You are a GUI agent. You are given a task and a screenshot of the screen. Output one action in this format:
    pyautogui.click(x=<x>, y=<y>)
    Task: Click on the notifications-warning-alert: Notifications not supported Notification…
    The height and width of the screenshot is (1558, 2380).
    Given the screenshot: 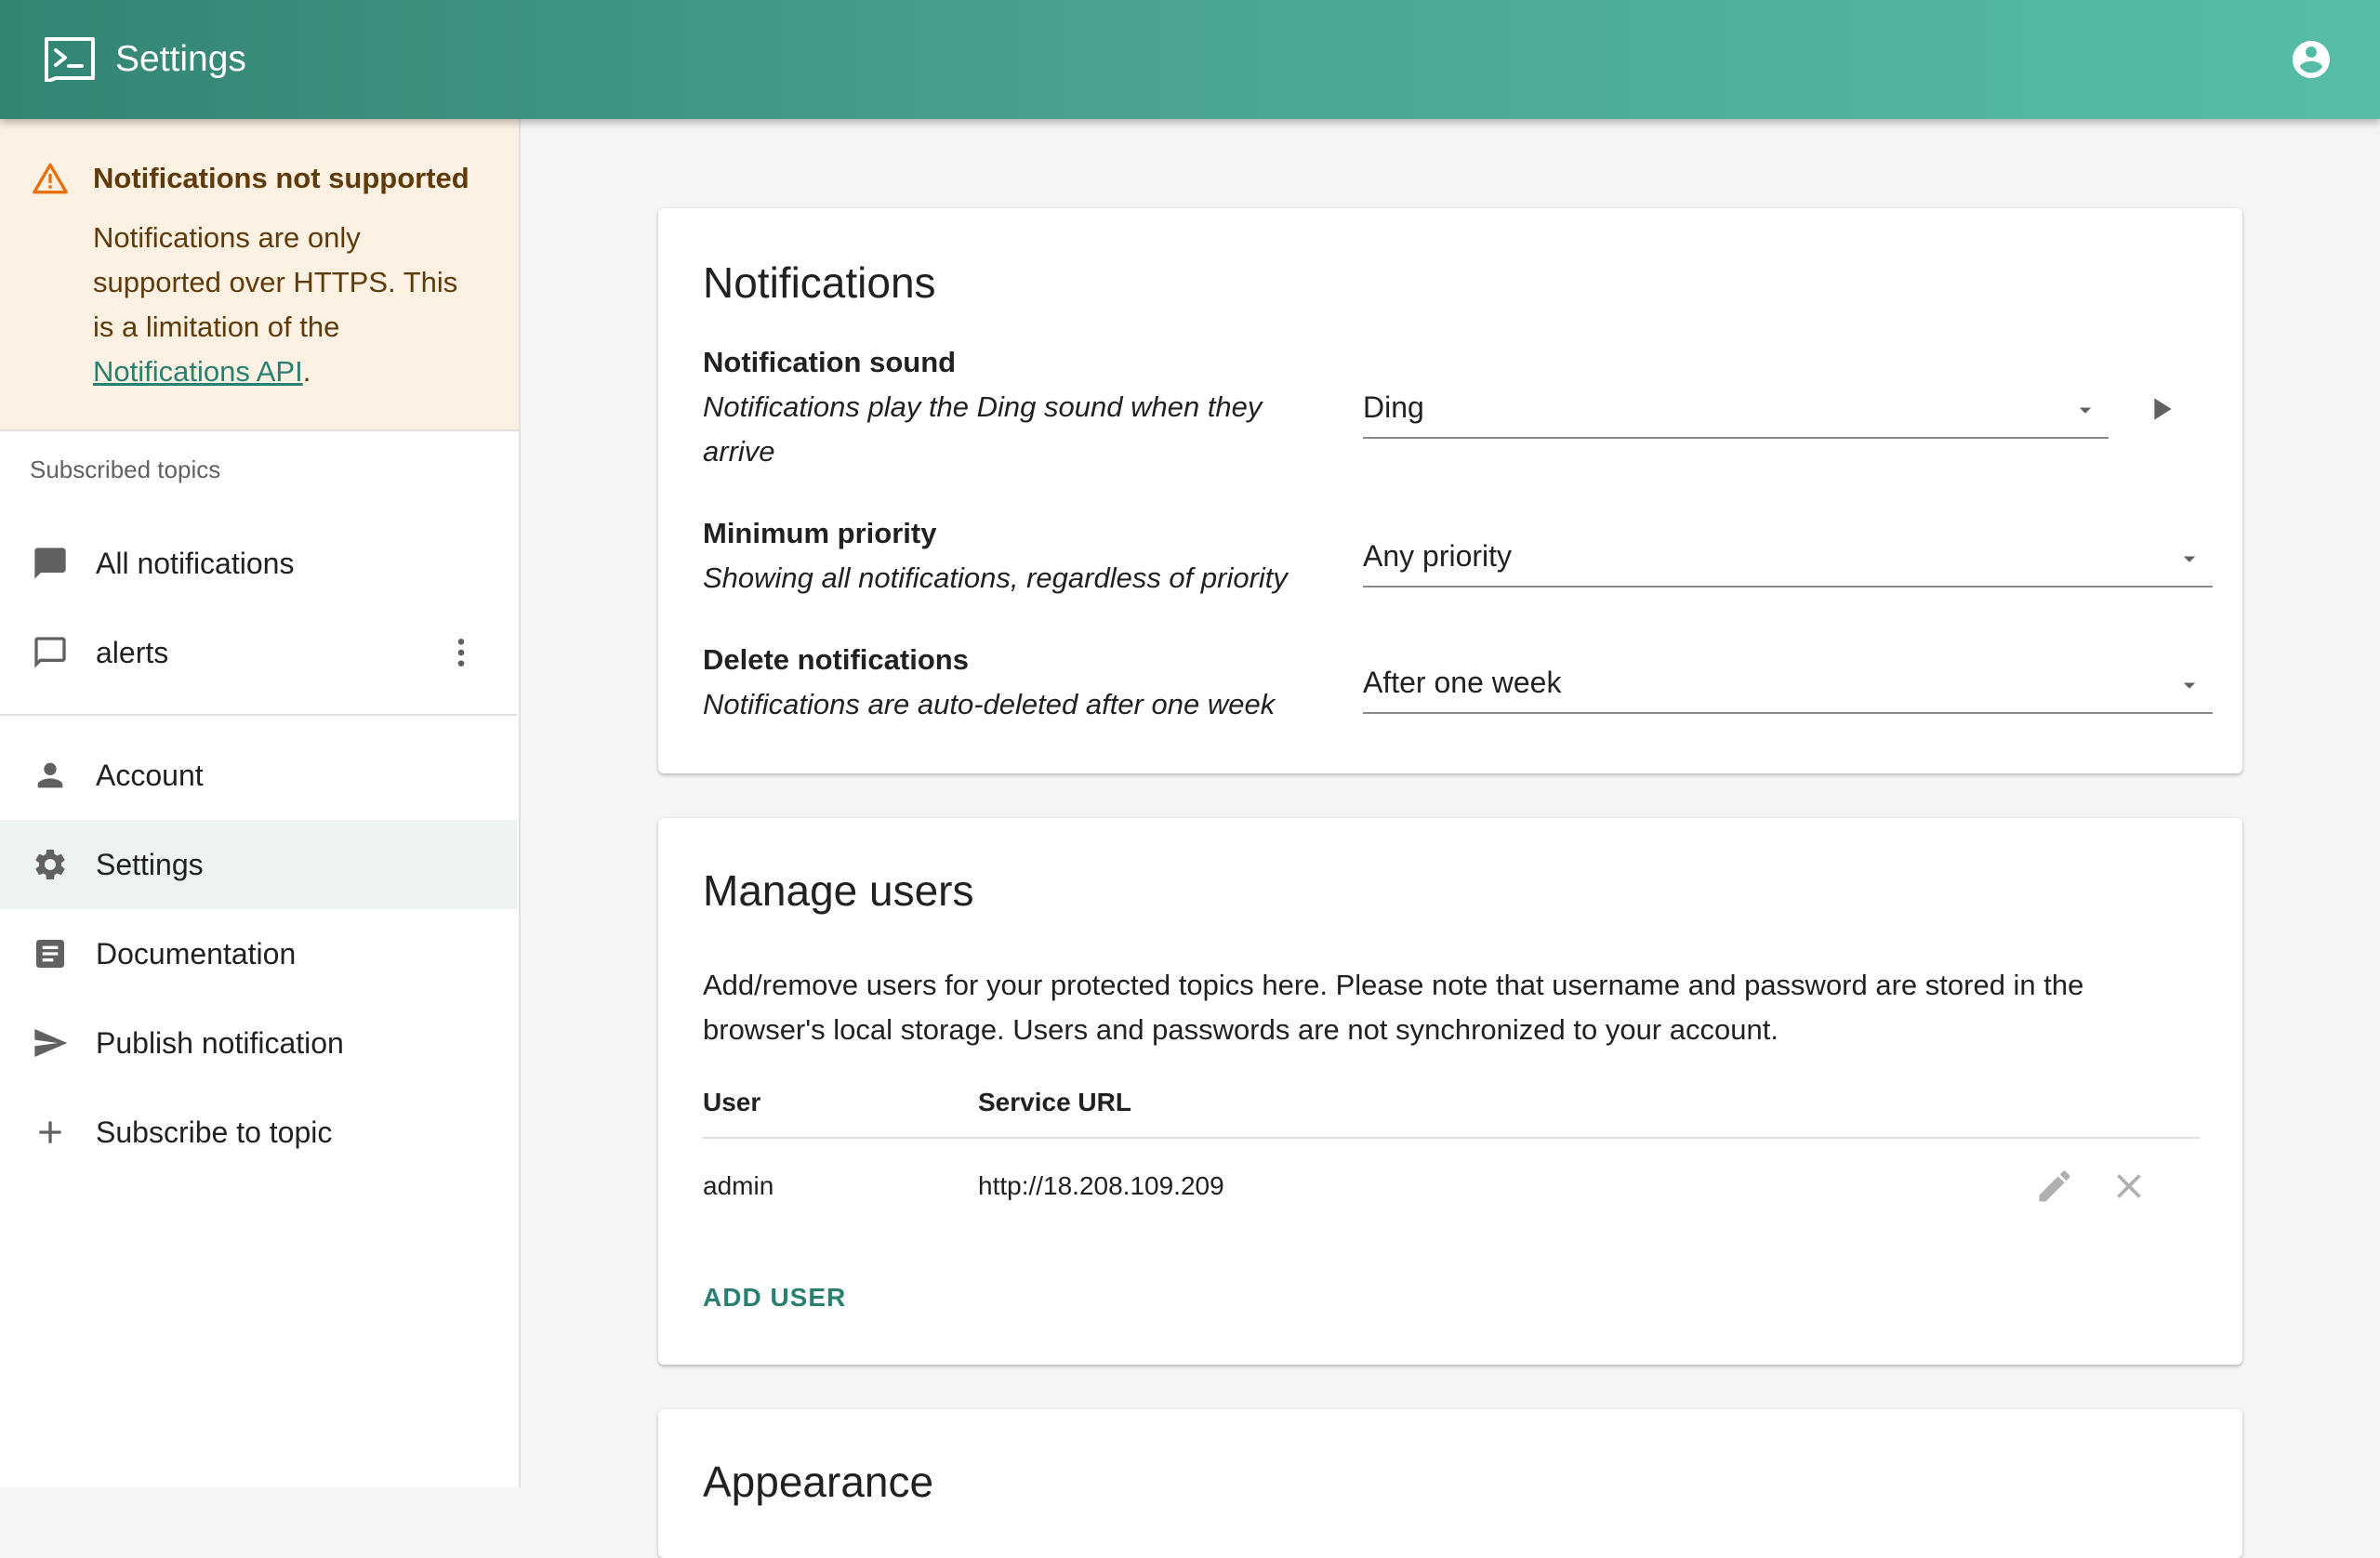 What is the action you would take?
    pyautogui.click(x=259, y=275)
    